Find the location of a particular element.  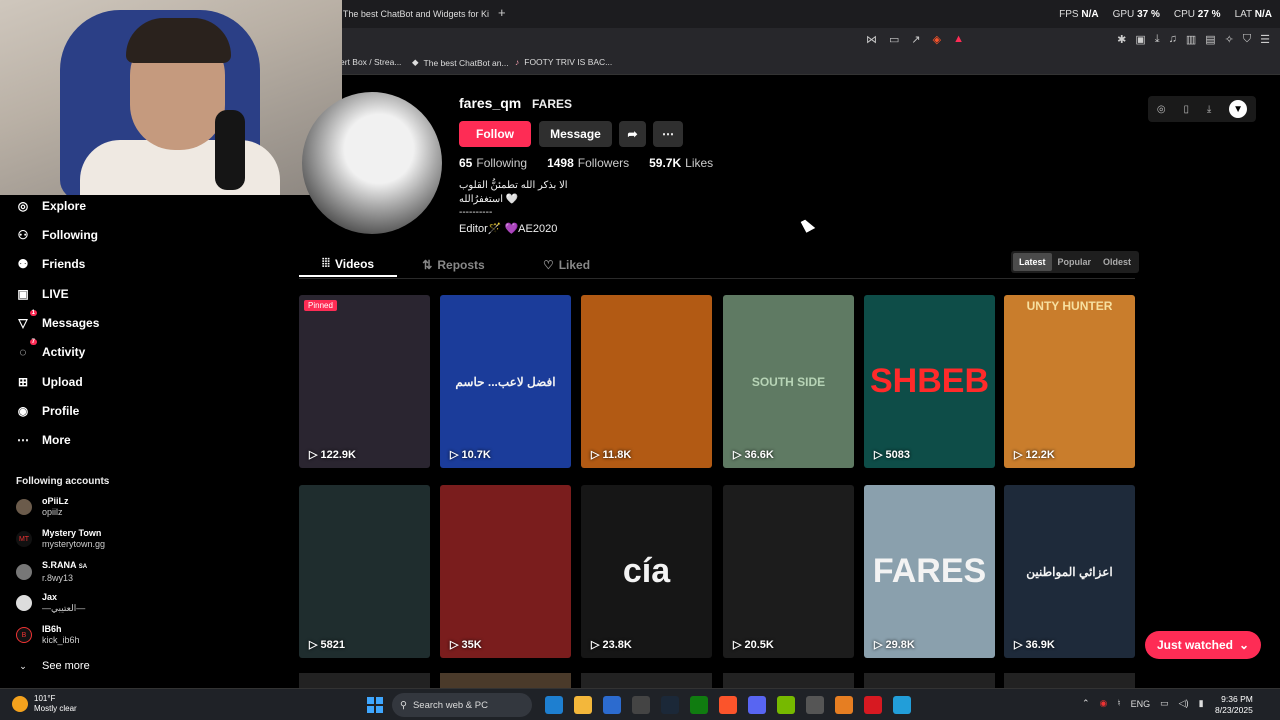

discord-icon is located at coordinates (757, 705).